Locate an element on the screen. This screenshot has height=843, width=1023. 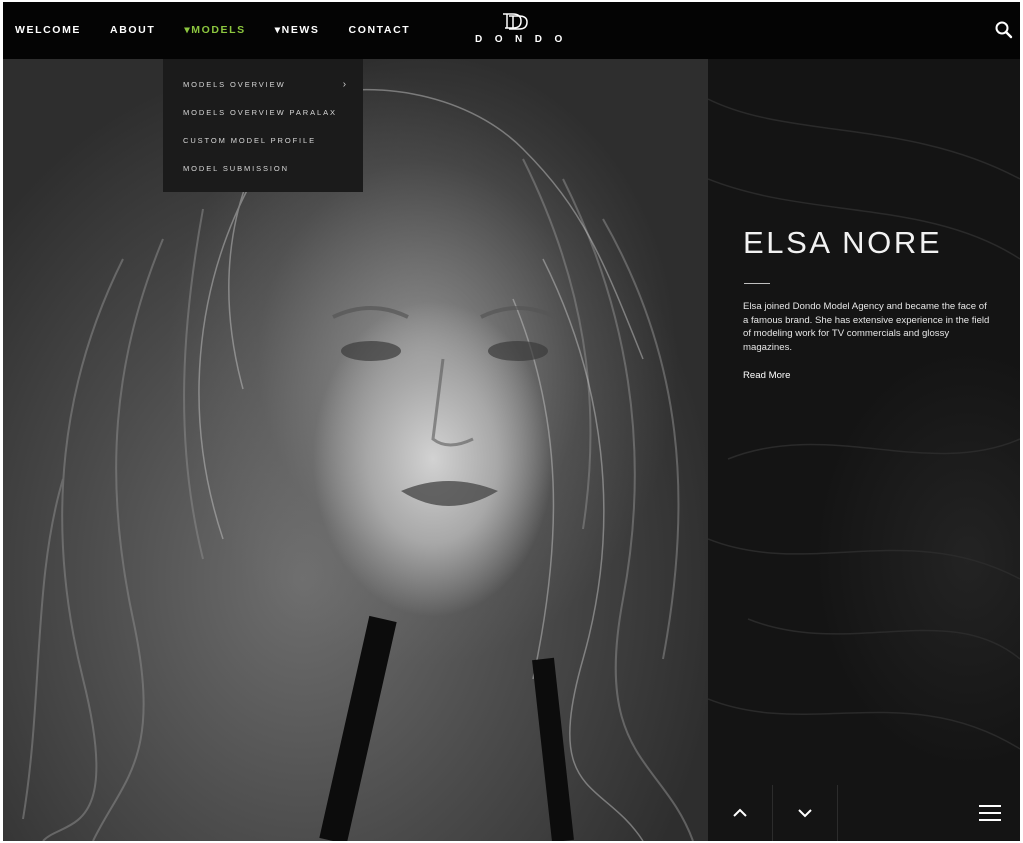
chevron-up-icon is located at coordinates (740, 812).